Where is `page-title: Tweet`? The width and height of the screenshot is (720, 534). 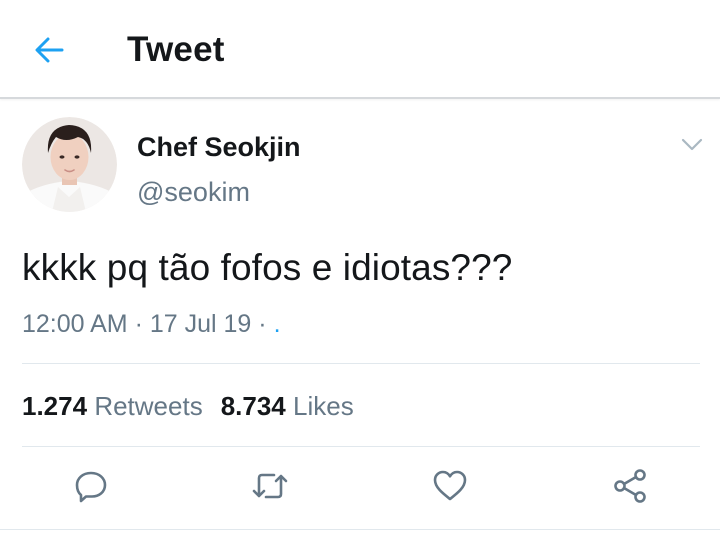
page-title: Tweet is located at coordinates (176, 49).